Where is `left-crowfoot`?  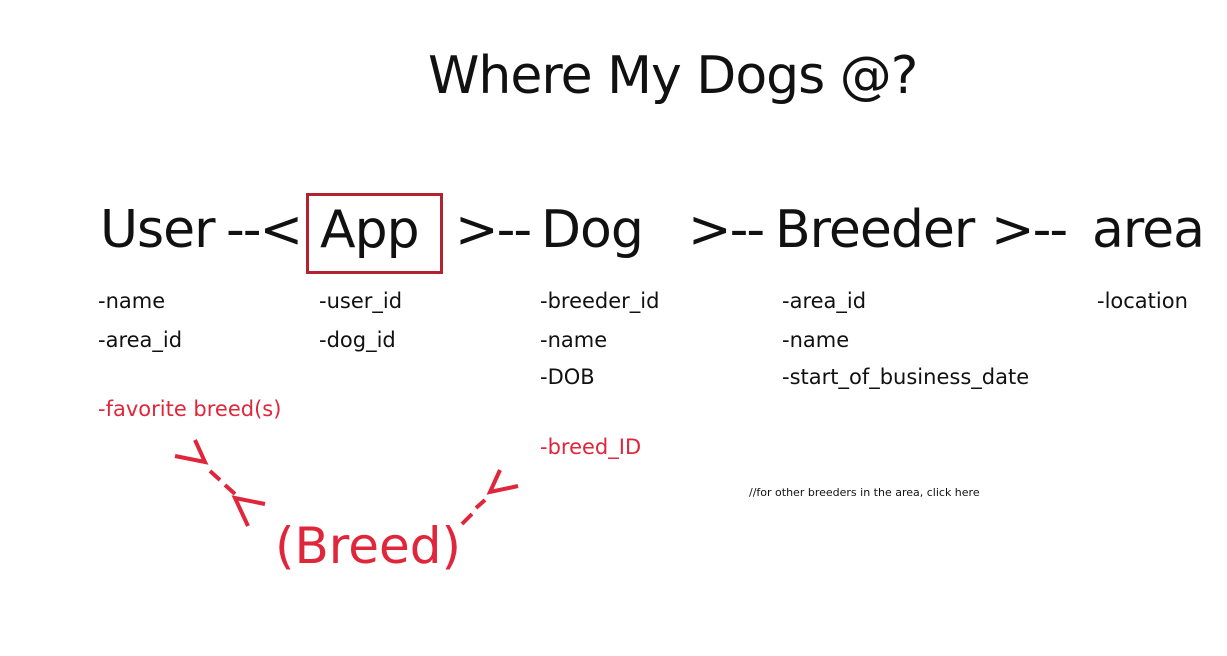
left-crowfoot is located at coordinates (191, 452).